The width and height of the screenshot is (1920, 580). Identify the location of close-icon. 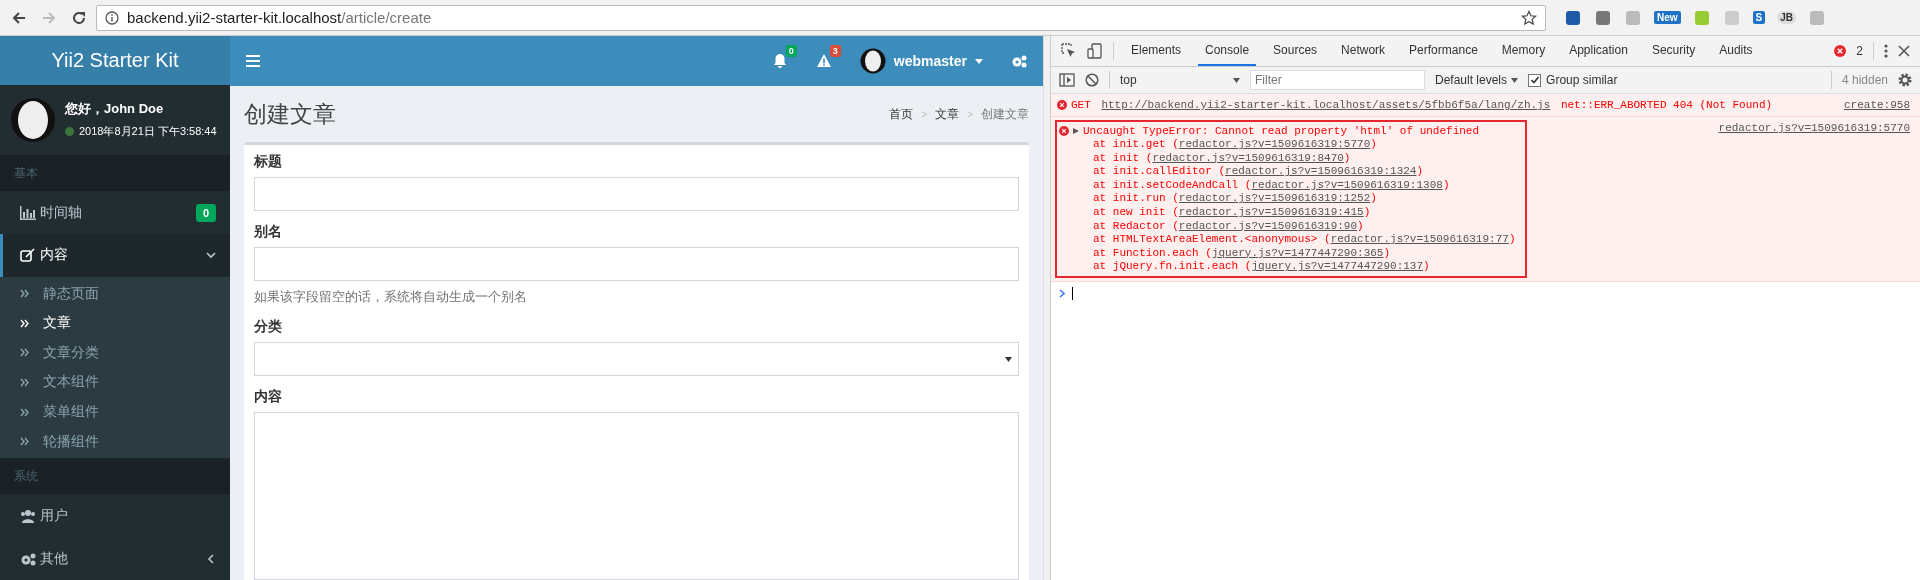
(1904, 51).